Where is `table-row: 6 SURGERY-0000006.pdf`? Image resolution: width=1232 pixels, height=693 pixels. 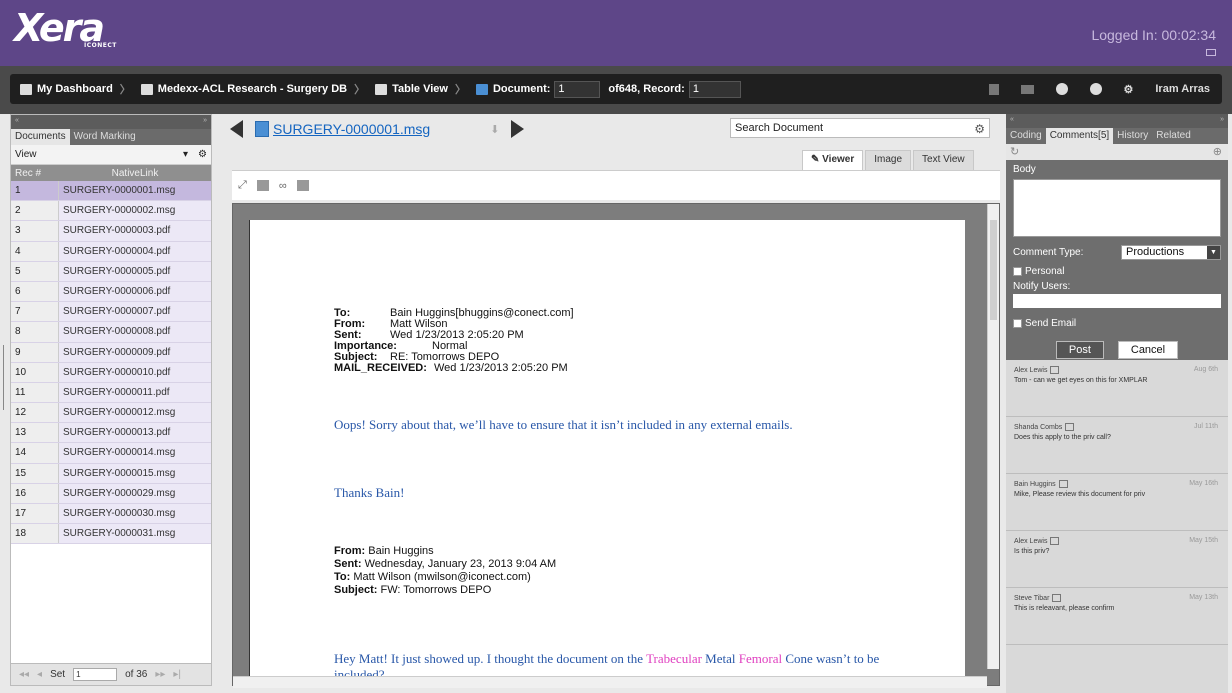
table-row: 6 SURGERY-0000006.pdf is located at coordinates (111, 292).